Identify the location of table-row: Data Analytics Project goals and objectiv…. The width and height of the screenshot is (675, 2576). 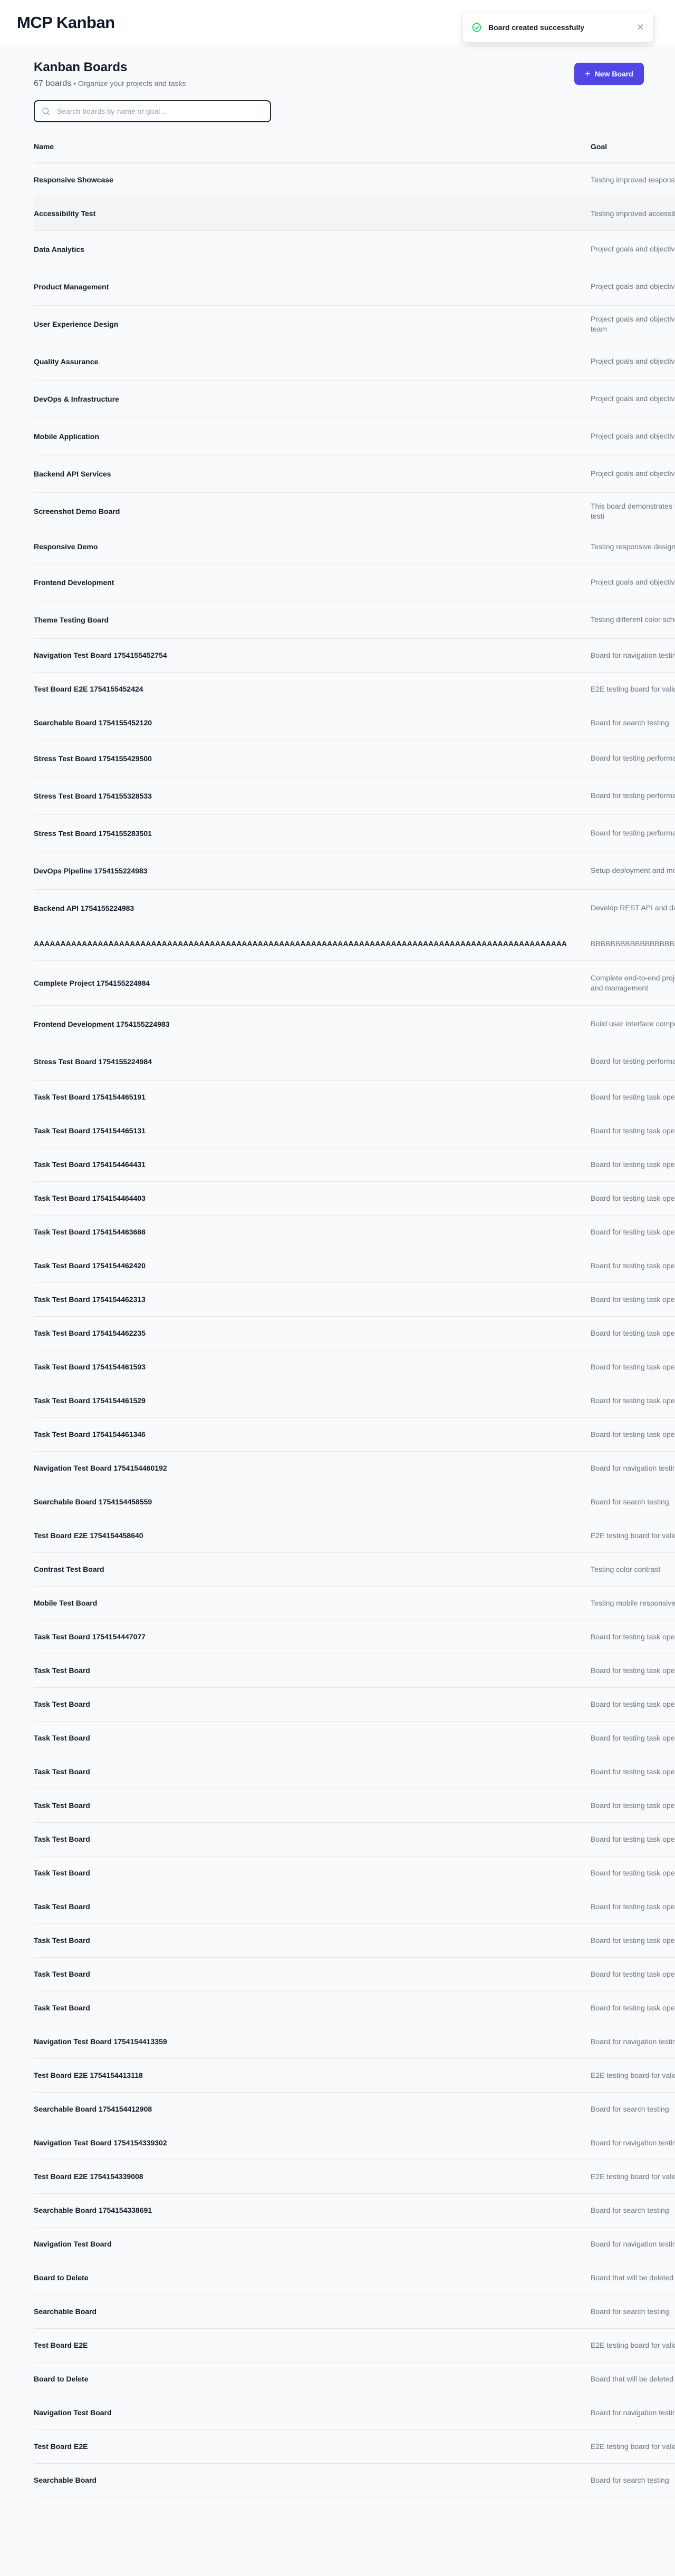
(355, 249).